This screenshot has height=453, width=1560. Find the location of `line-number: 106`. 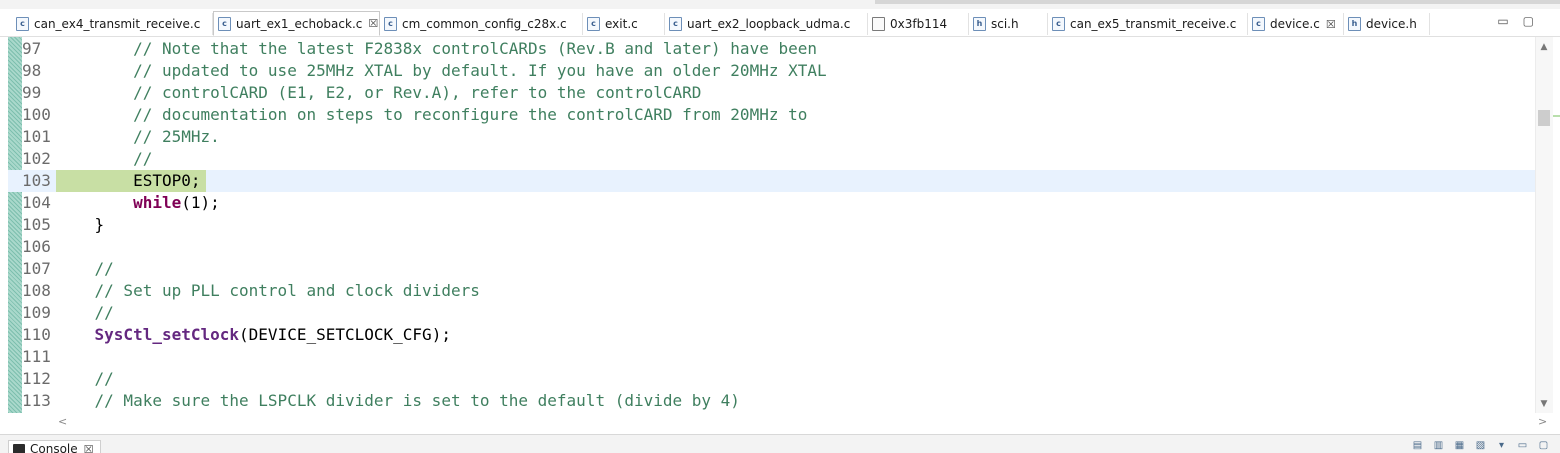

line-number: 106 is located at coordinates (36, 246).